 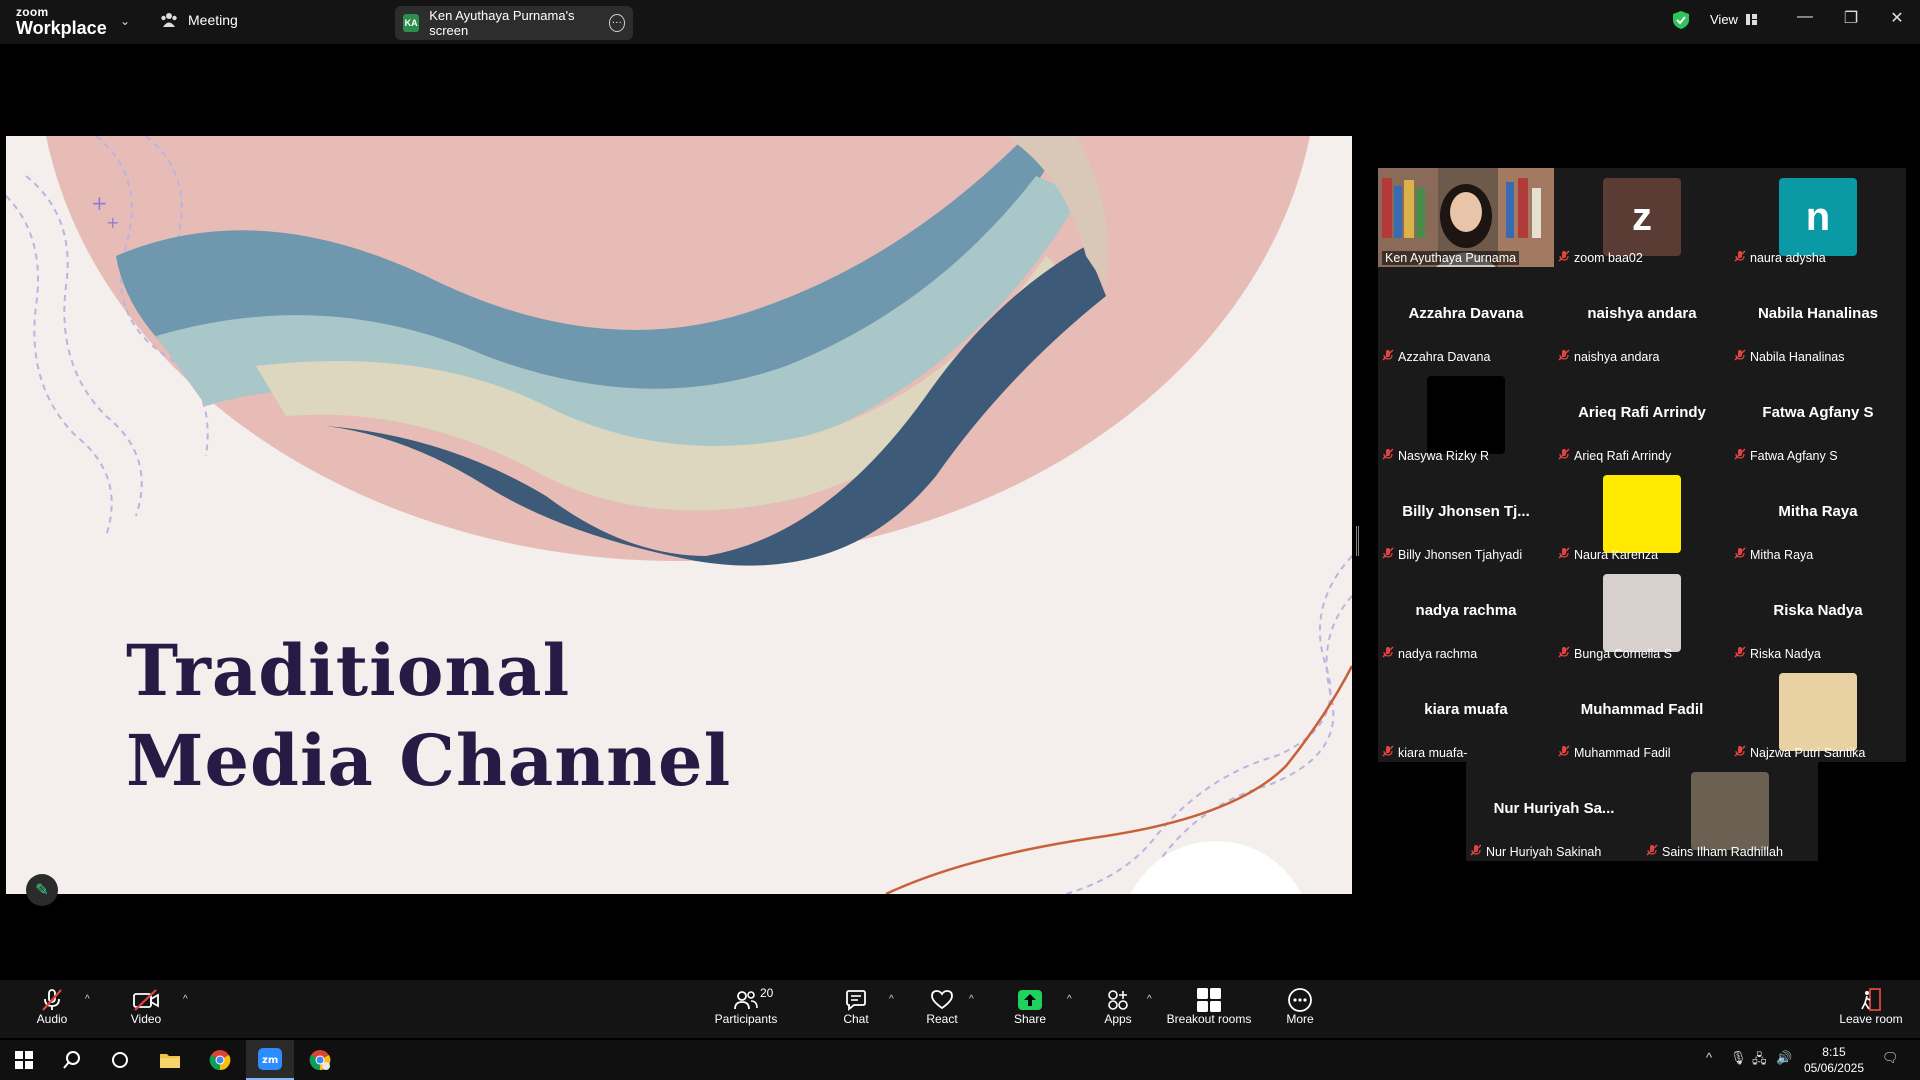 What do you see at coordinates (1738, 1058) in the screenshot?
I see `tray-microphone-icon: 🎙` at bounding box center [1738, 1058].